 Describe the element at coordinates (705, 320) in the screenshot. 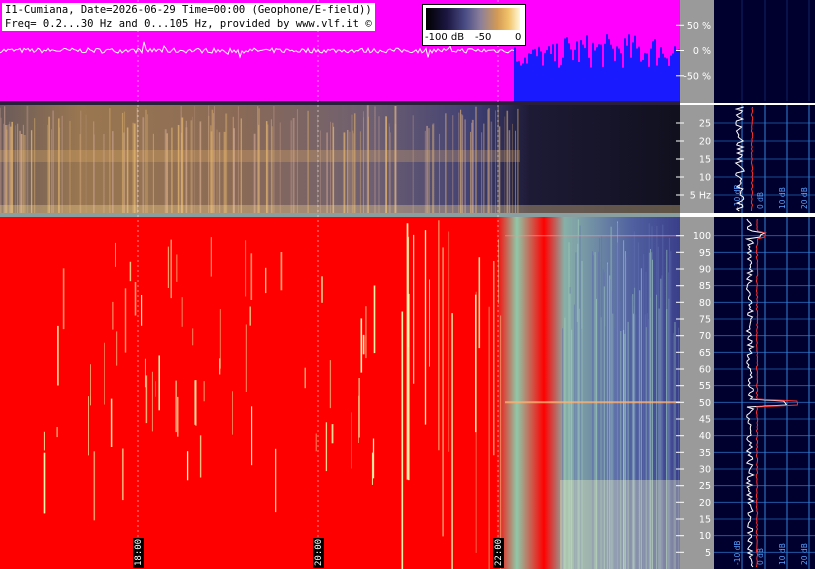

I see `y-tick-label: 75` at that location.